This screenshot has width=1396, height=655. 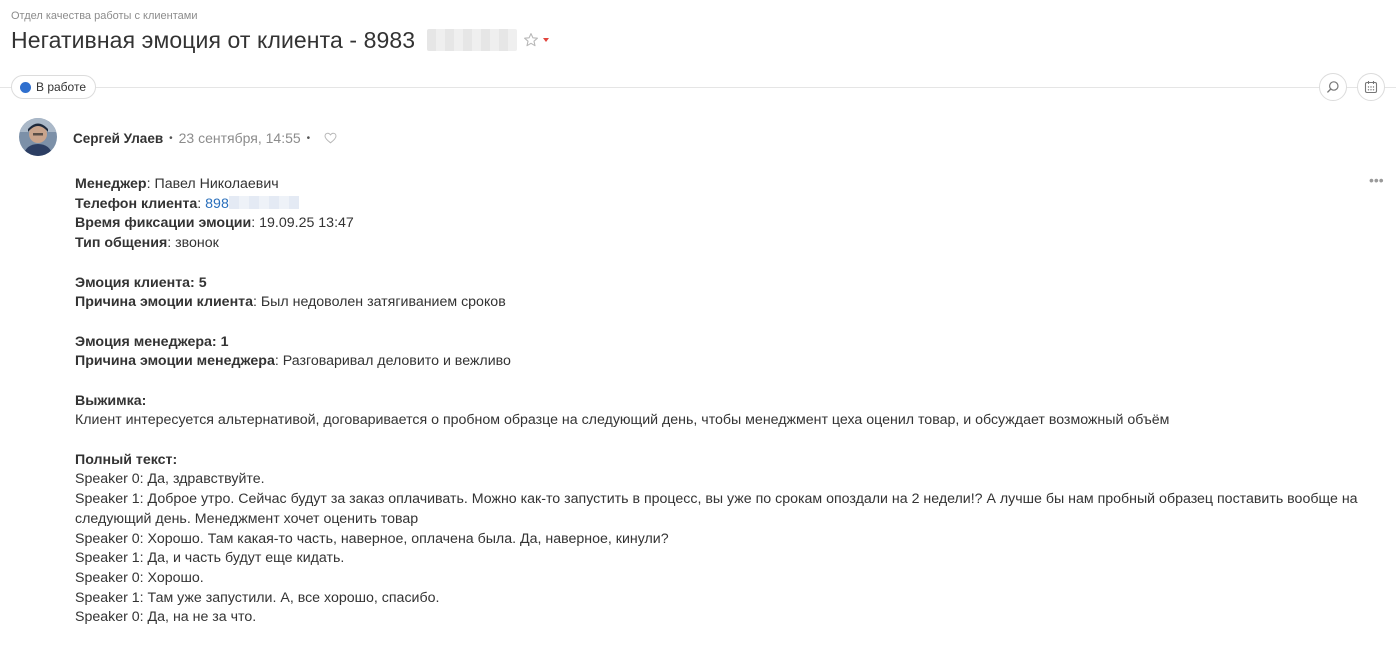 I want to click on time-line: Время фиксации эмоции: 19.09.25 13:47, so click(x=214, y=223).